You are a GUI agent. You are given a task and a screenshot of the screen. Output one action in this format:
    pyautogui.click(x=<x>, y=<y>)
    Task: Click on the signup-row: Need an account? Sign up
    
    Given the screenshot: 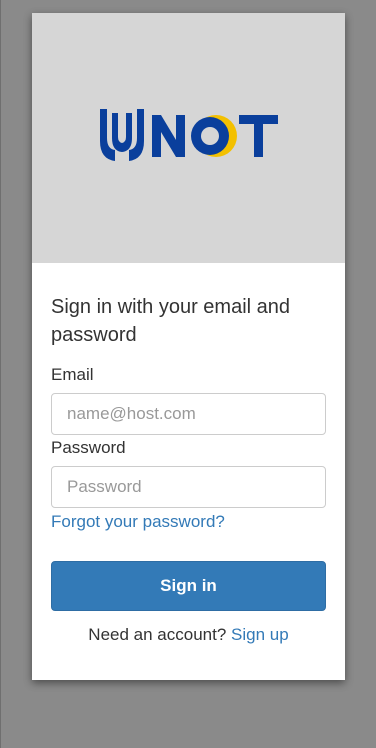 What is the action you would take?
    pyautogui.click(x=188, y=635)
    